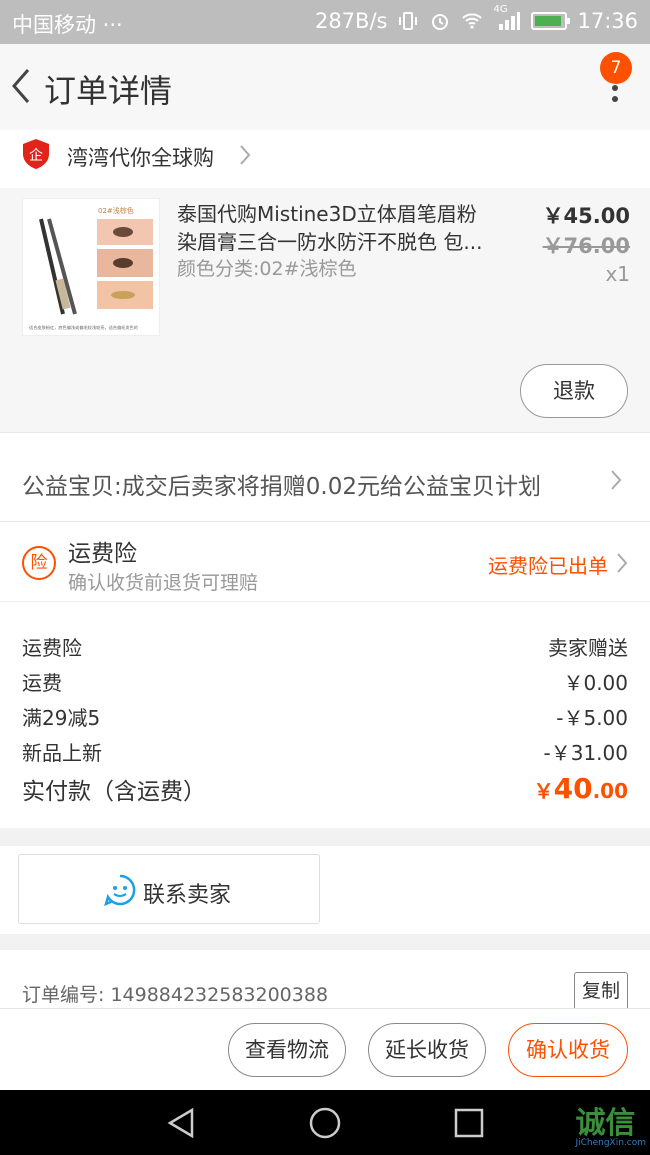  What do you see at coordinates (551, 21) in the screenshot?
I see `battery-icon` at bounding box center [551, 21].